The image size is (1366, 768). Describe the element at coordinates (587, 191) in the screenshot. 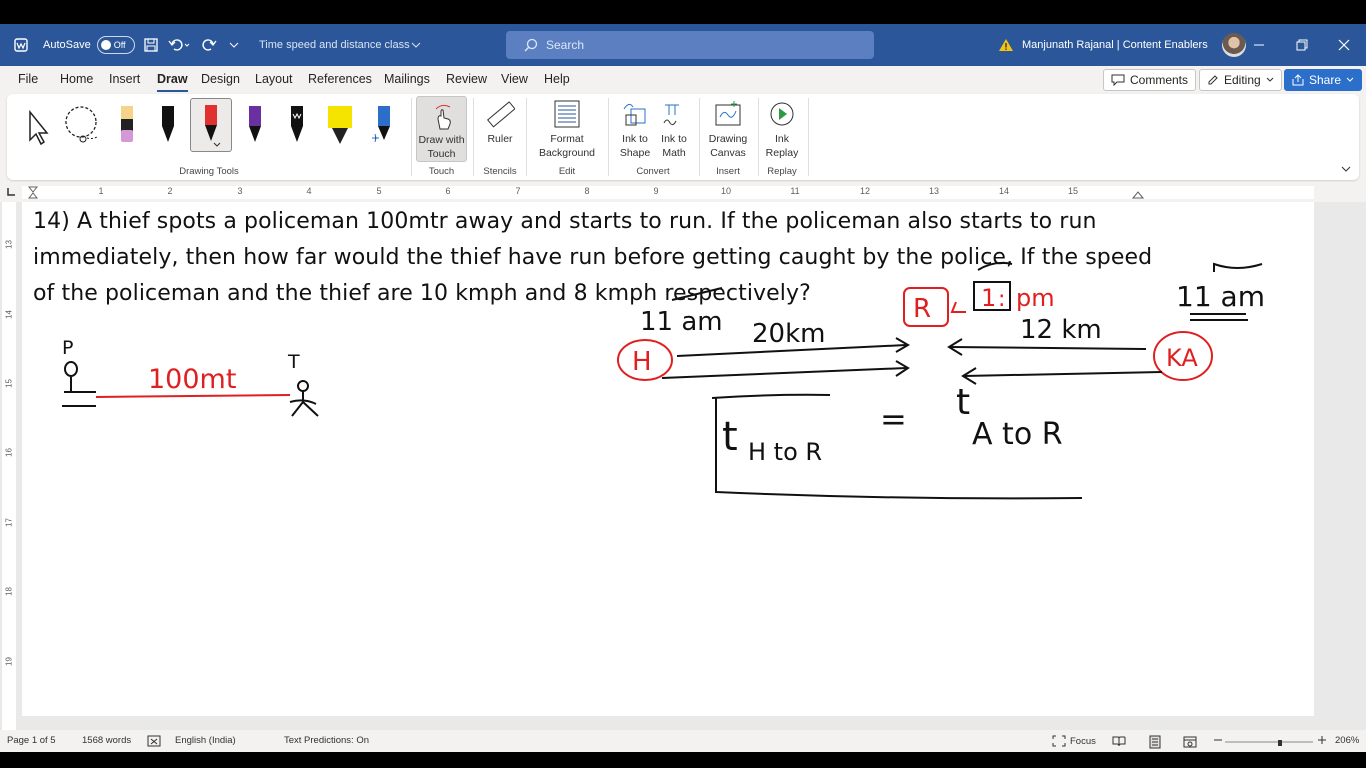

I see `ruler-number: 8` at that location.